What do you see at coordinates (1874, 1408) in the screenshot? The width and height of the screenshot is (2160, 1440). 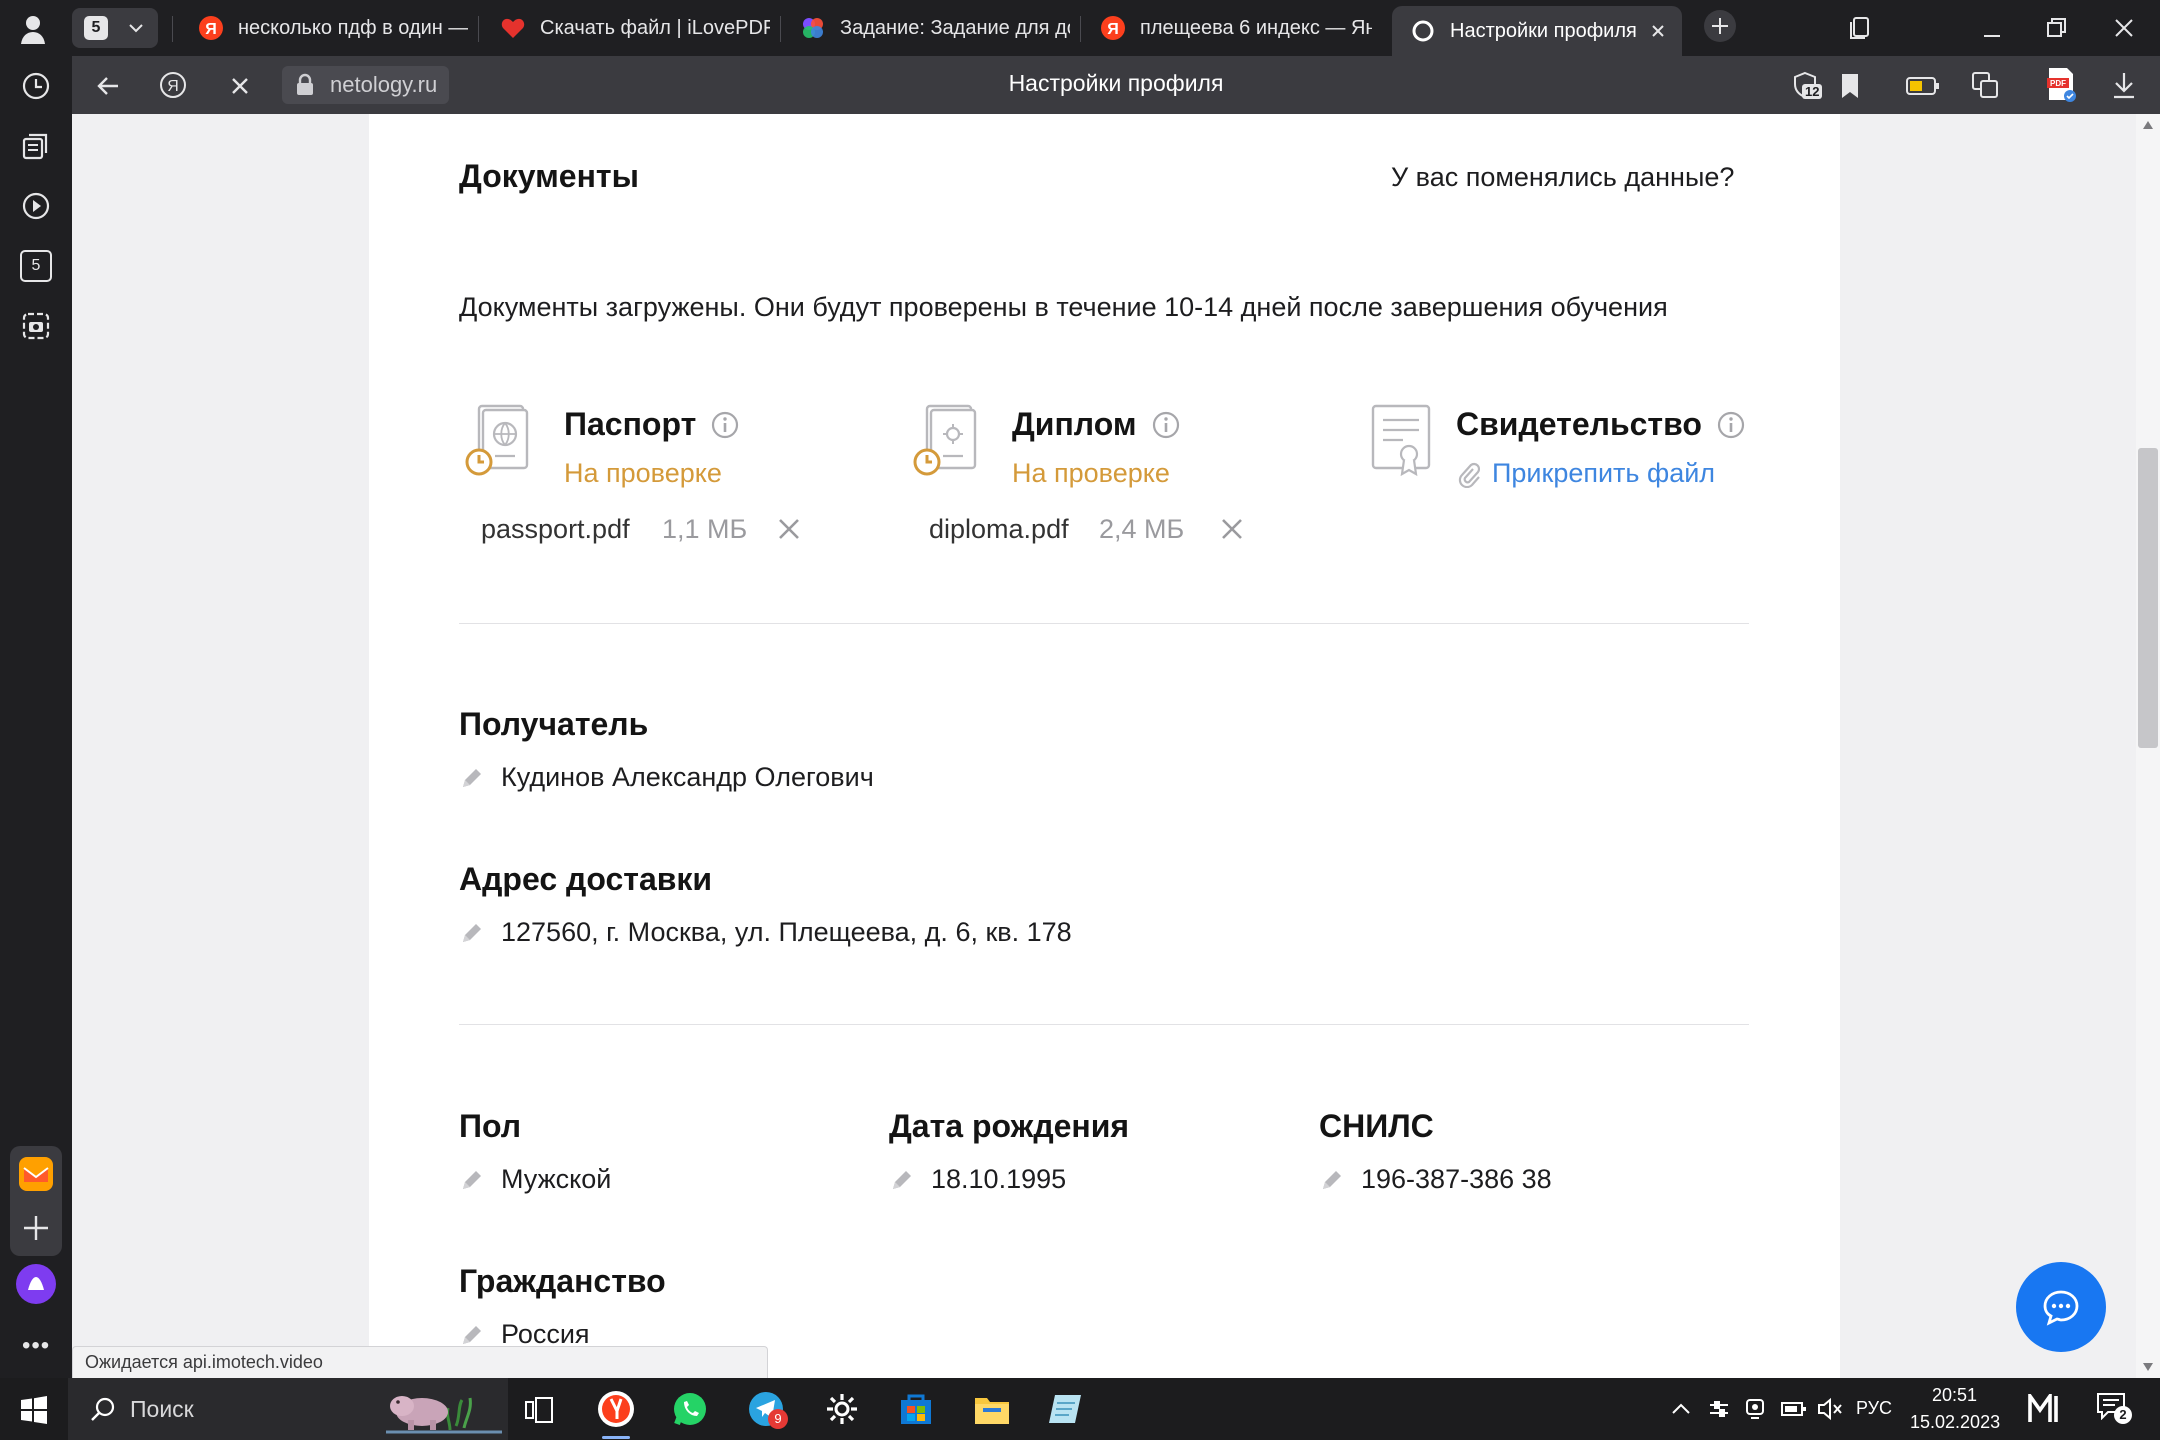 I see `tray-language: РУС` at bounding box center [1874, 1408].